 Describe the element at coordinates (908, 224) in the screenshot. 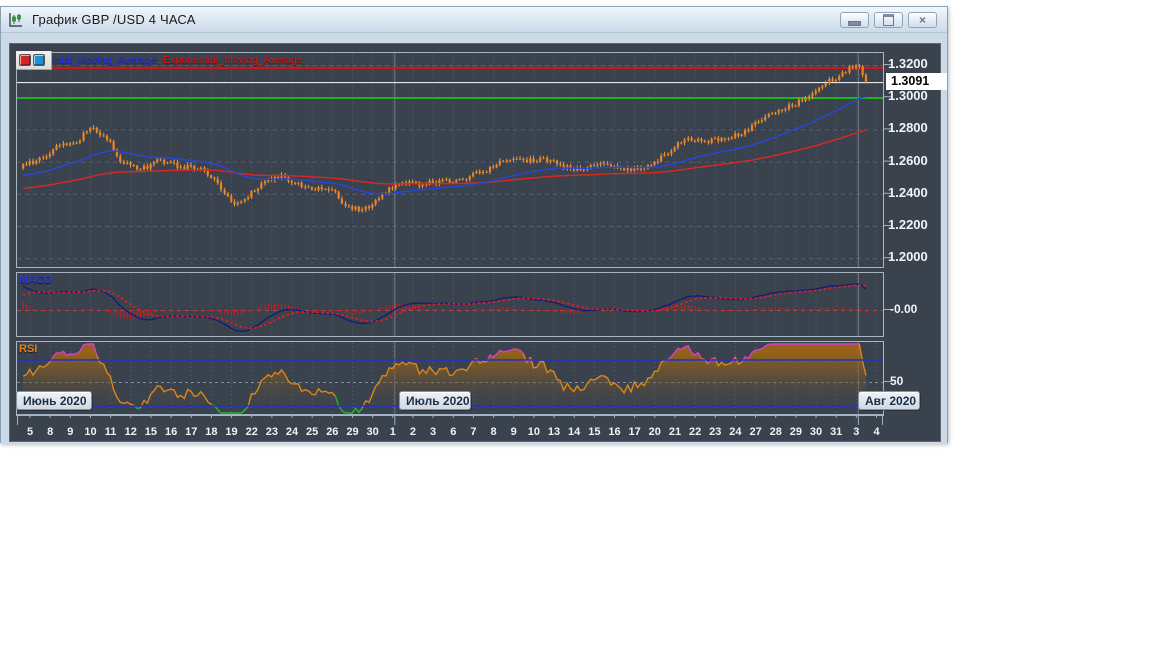

I see `price-tick-label: 1.2200` at that location.